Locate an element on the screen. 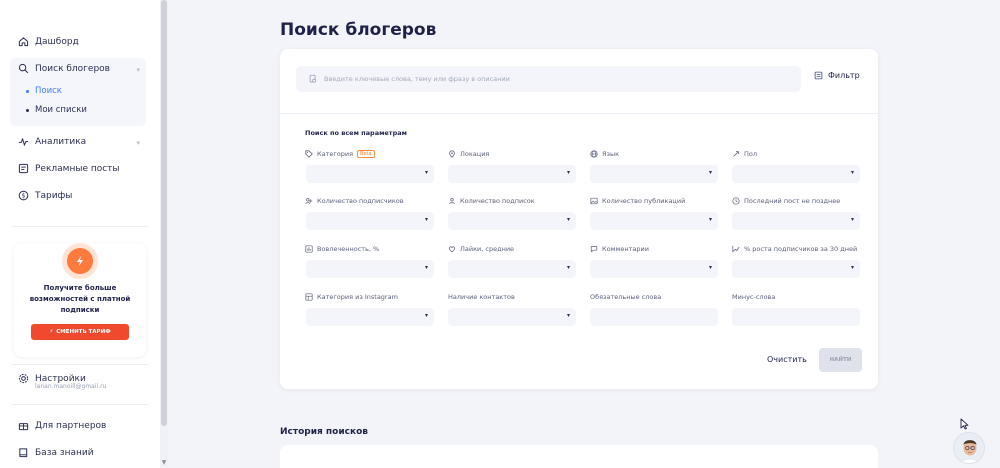 The image size is (1000, 468). clear-button: Очистить is located at coordinates (787, 359).